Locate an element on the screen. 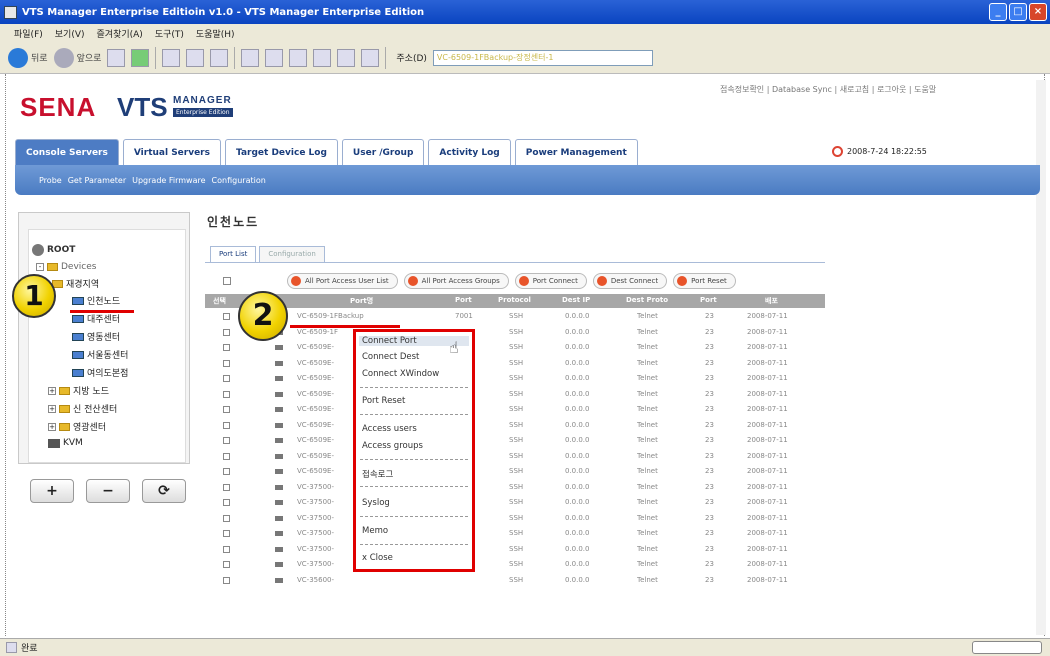 The image size is (1050, 656). menu-connect-xwindow: Connect XWindow is located at coordinates (400, 374).